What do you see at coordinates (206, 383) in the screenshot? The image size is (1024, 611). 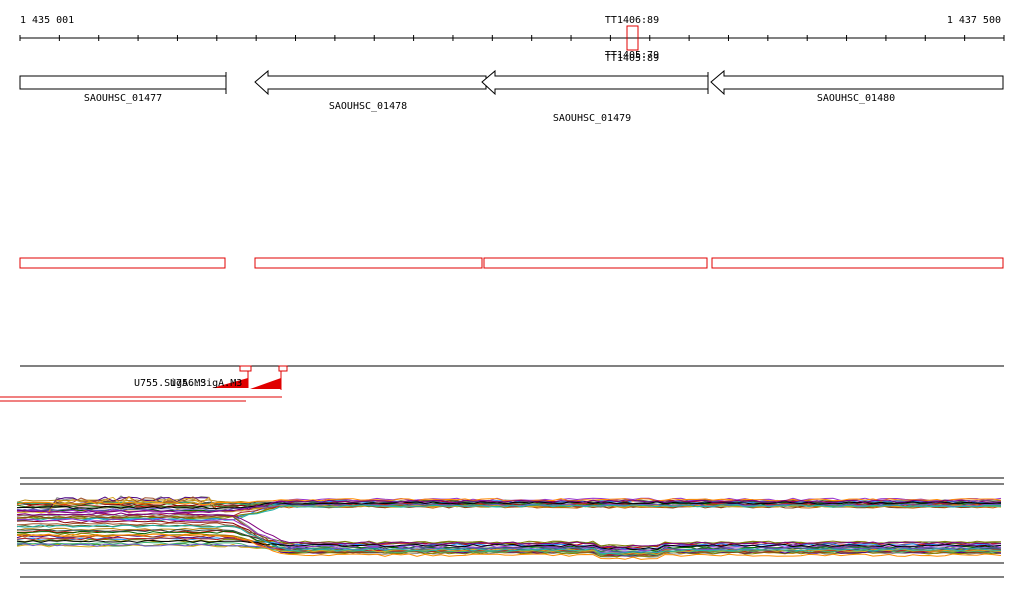 I see `promoter-label-2: U756.SigA.M3` at bounding box center [206, 383].